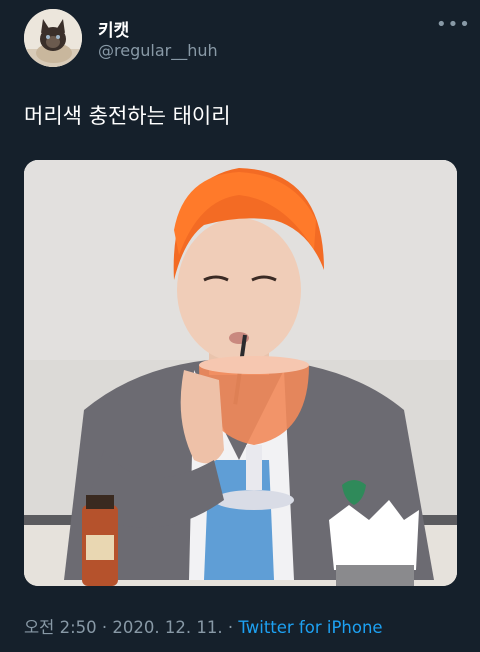 The width and height of the screenshot is (480, 652). What do you see at coordinates (127, 116) in the screenshot?
I see `tweet-text: 머리색 충전하는 태이리` at bounding box center [127, 116].